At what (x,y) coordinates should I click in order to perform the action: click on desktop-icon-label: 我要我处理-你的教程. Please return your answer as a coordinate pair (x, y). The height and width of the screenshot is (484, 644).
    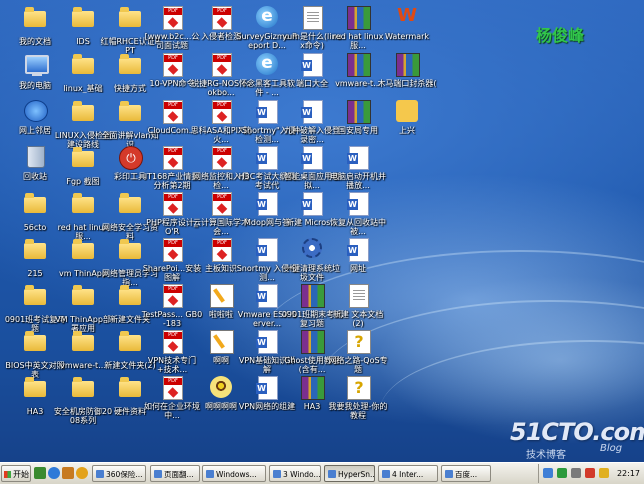
    Looking at the image, I should click on (358, 411).